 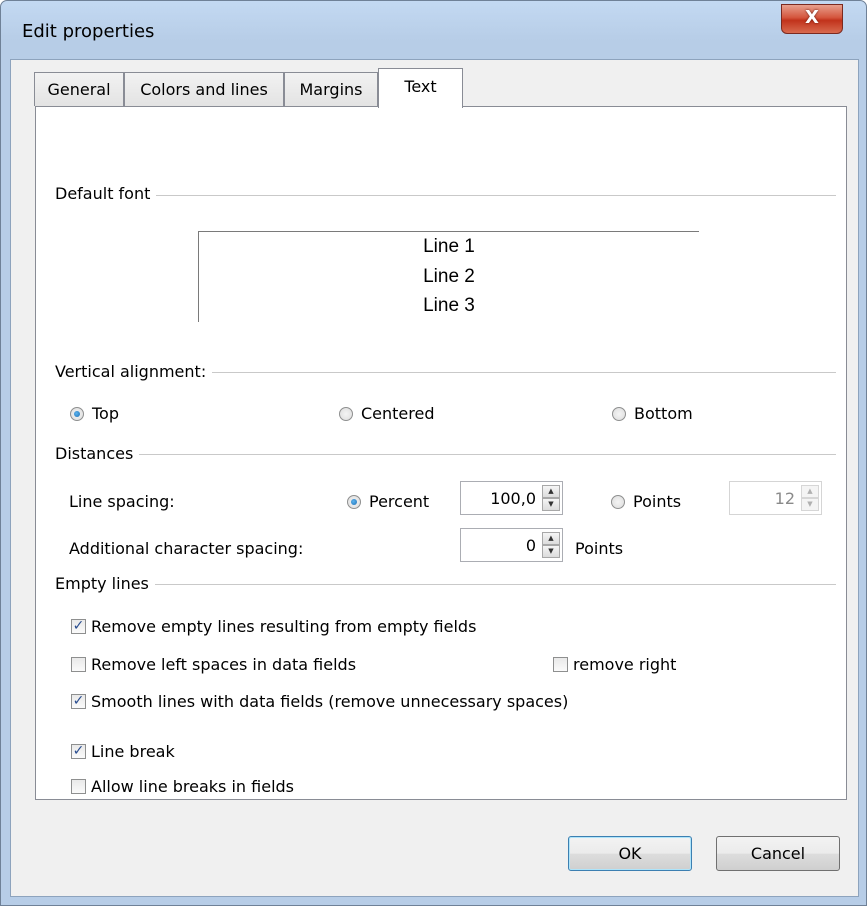 I want to click on radio-percent-label: Percent, so click(x=399, y=501).